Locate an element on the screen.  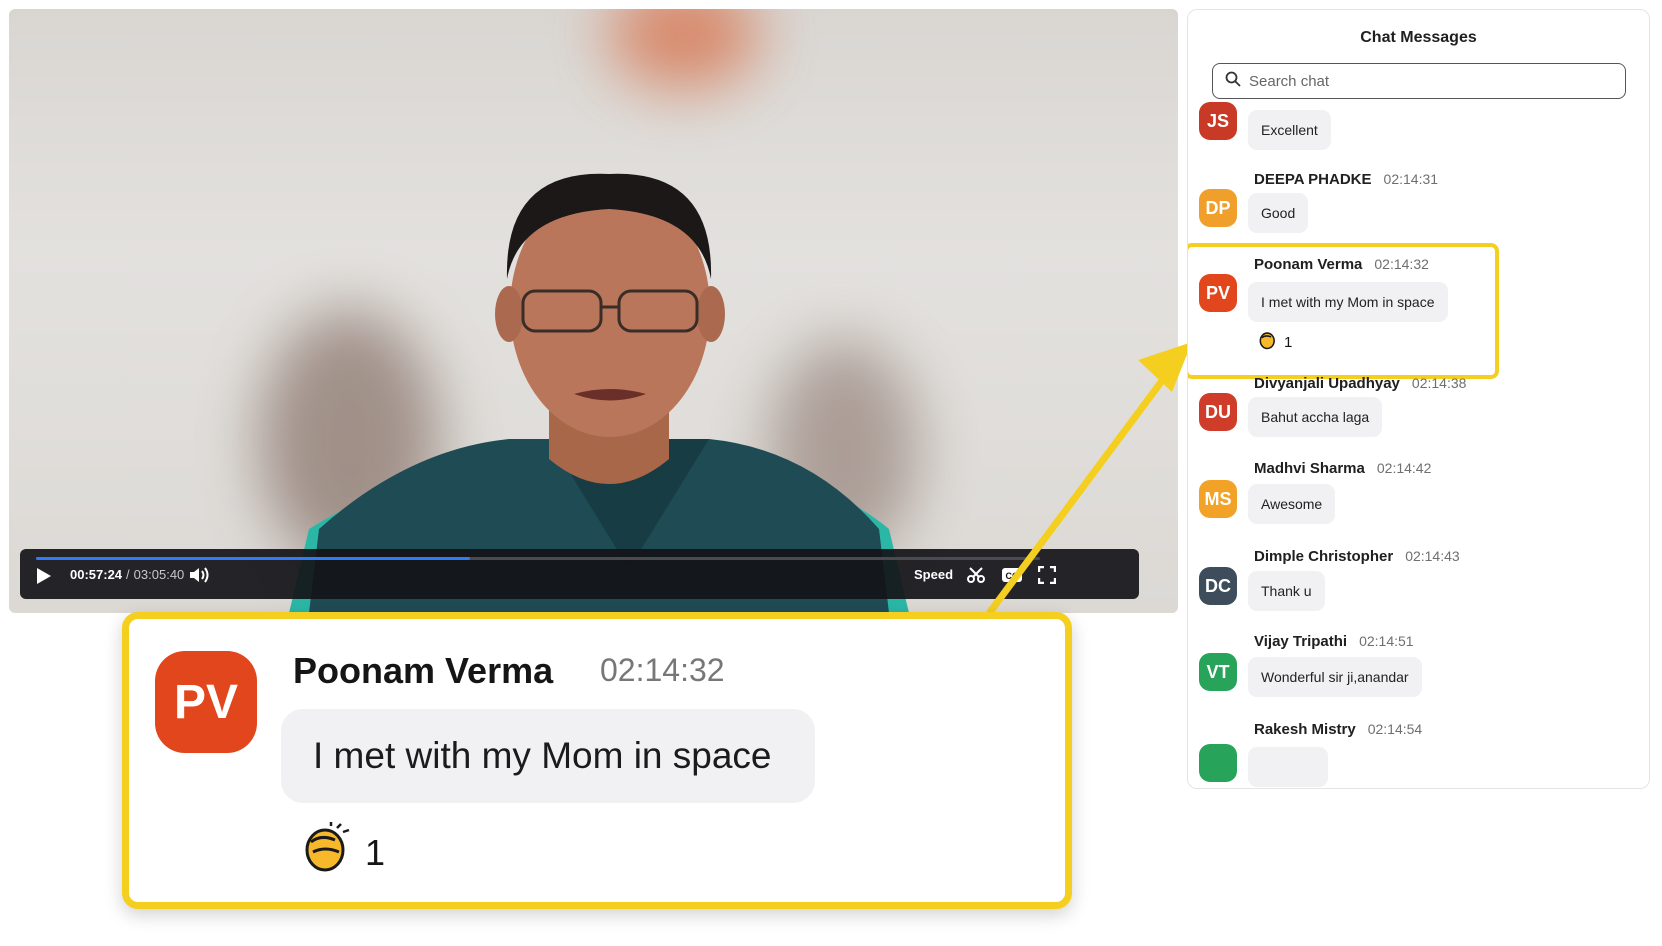
sender-name: Poonam Verma 02:14:32 is located at coordinates (1341, 264).